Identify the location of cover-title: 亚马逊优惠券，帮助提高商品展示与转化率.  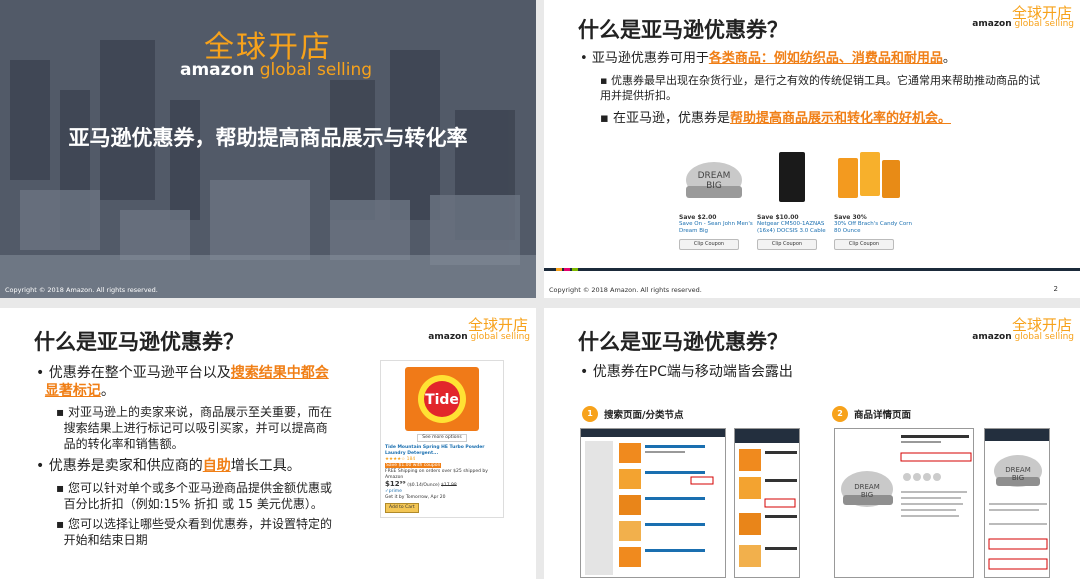
(268, 138).